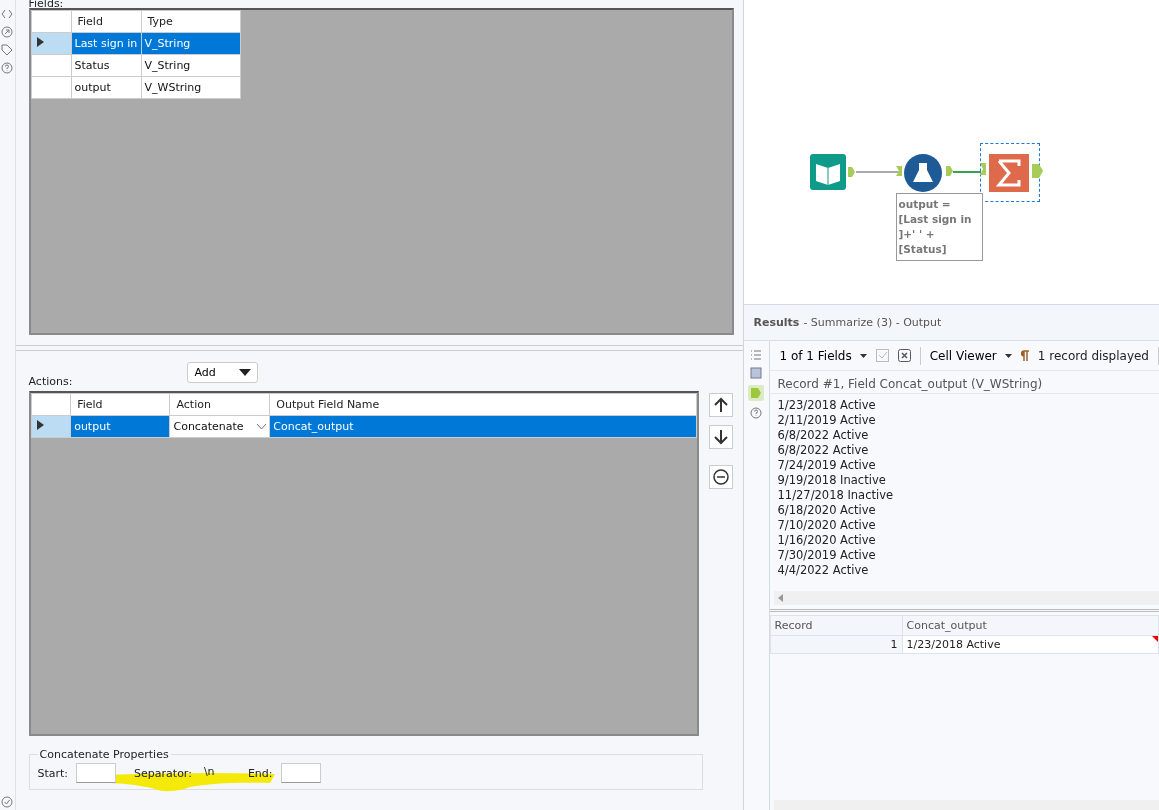 The width and height of the screenshot is (1159, 810). I want to click on tool-annotation: output = [Last sign in ]+' ' + [Status], so click(939, 227).